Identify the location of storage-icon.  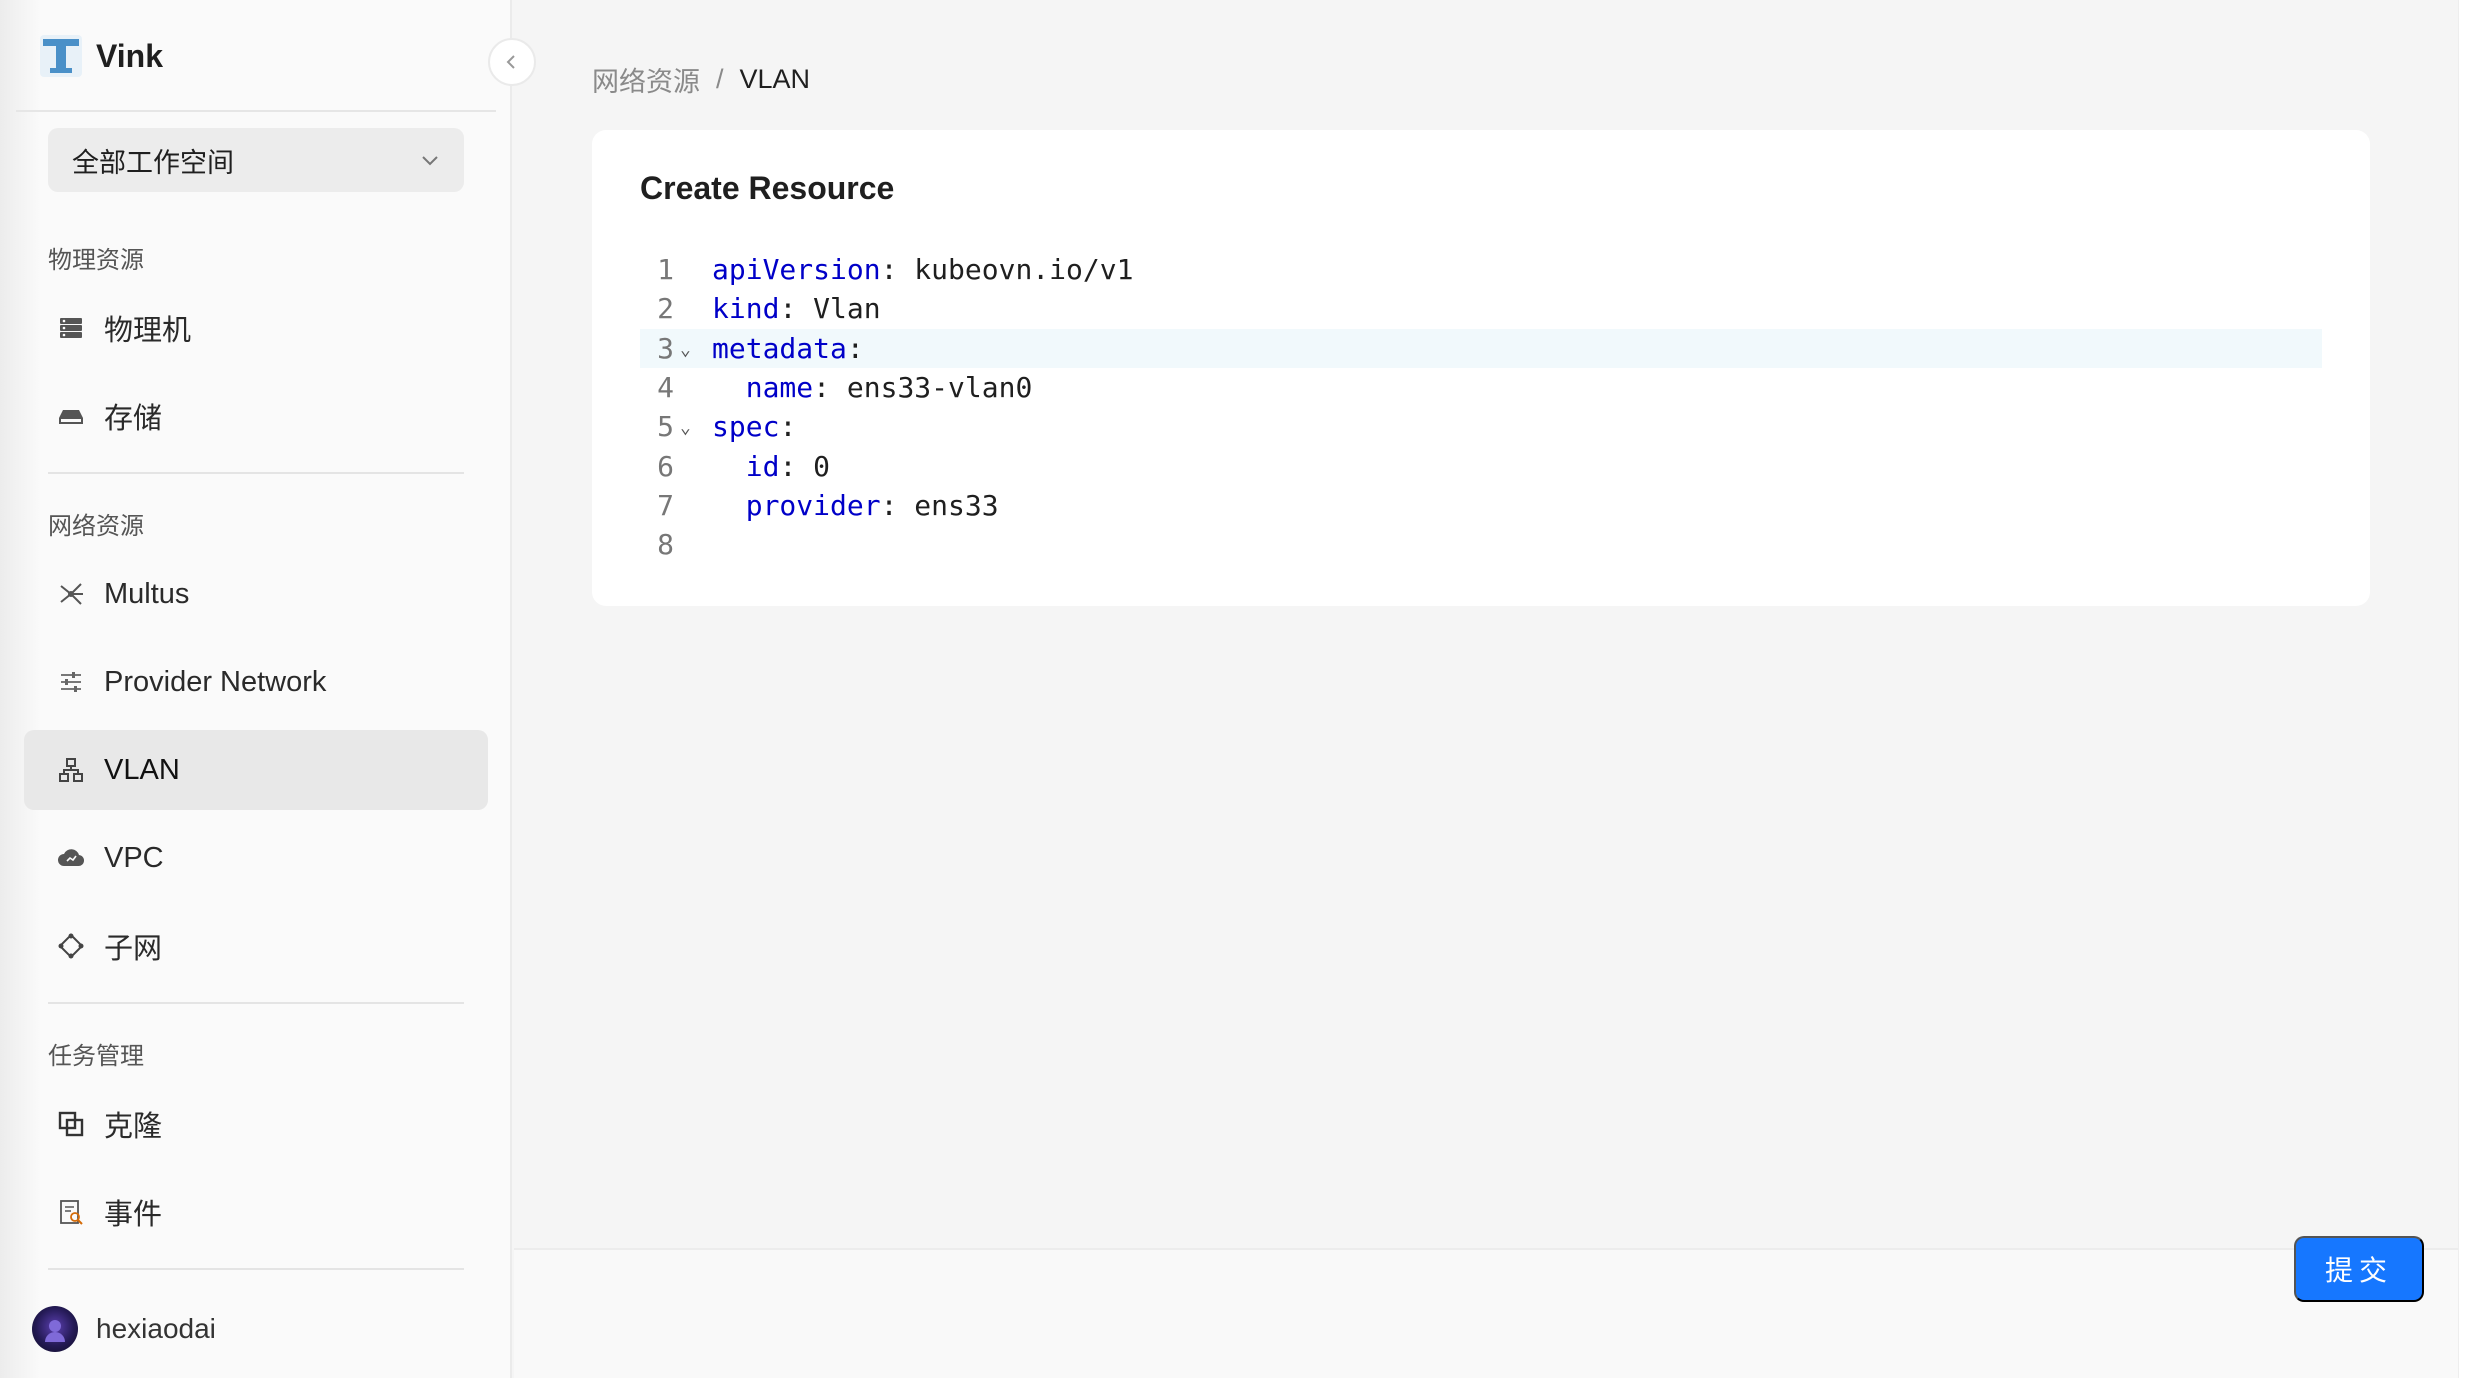
(71, 416).